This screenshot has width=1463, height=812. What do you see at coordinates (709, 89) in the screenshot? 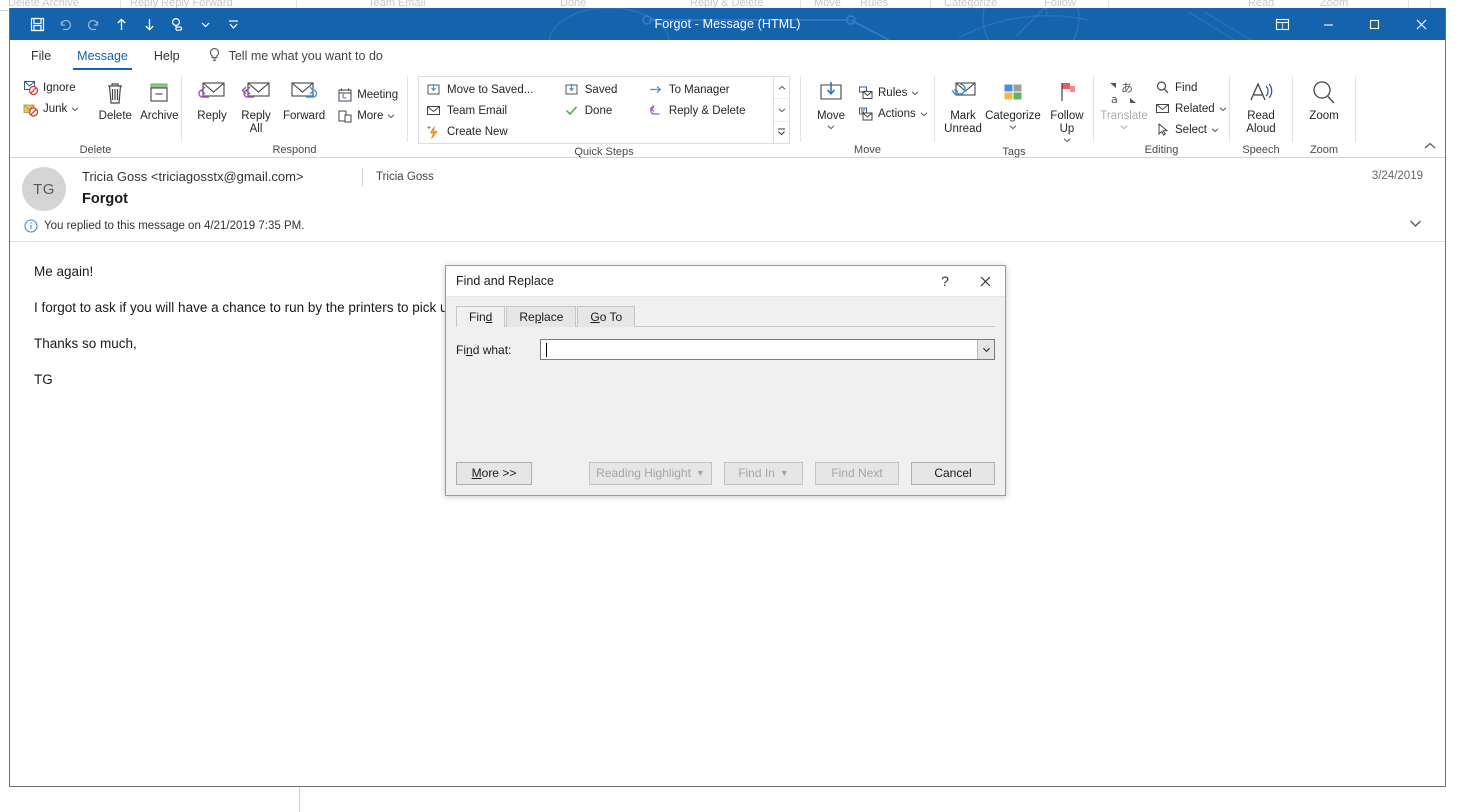
I see `quick-step-to-manager: To Manager` at bounding box center [709, 89].